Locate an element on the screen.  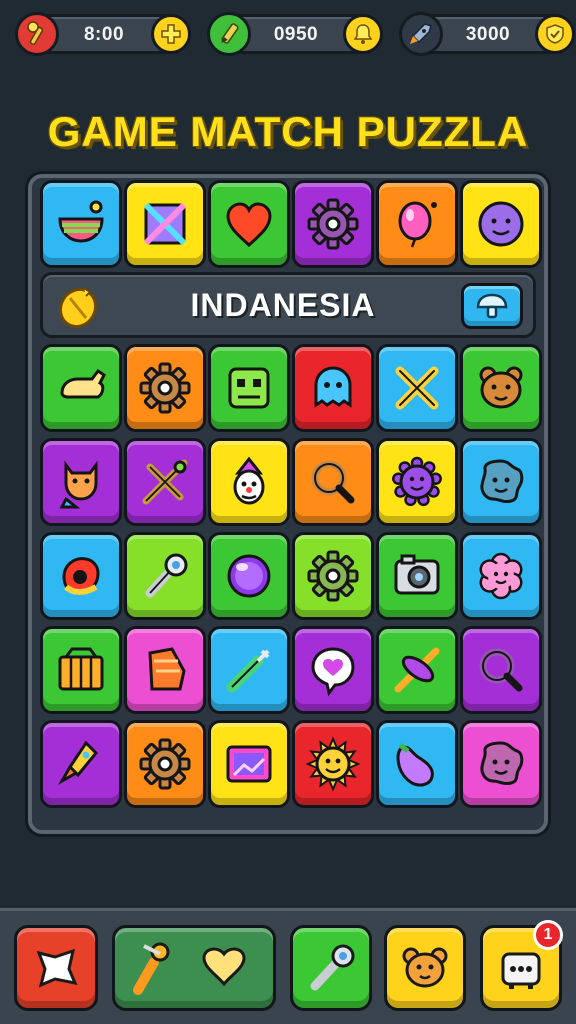
coins-stat: 3000 is located at coordinates (487, 34).